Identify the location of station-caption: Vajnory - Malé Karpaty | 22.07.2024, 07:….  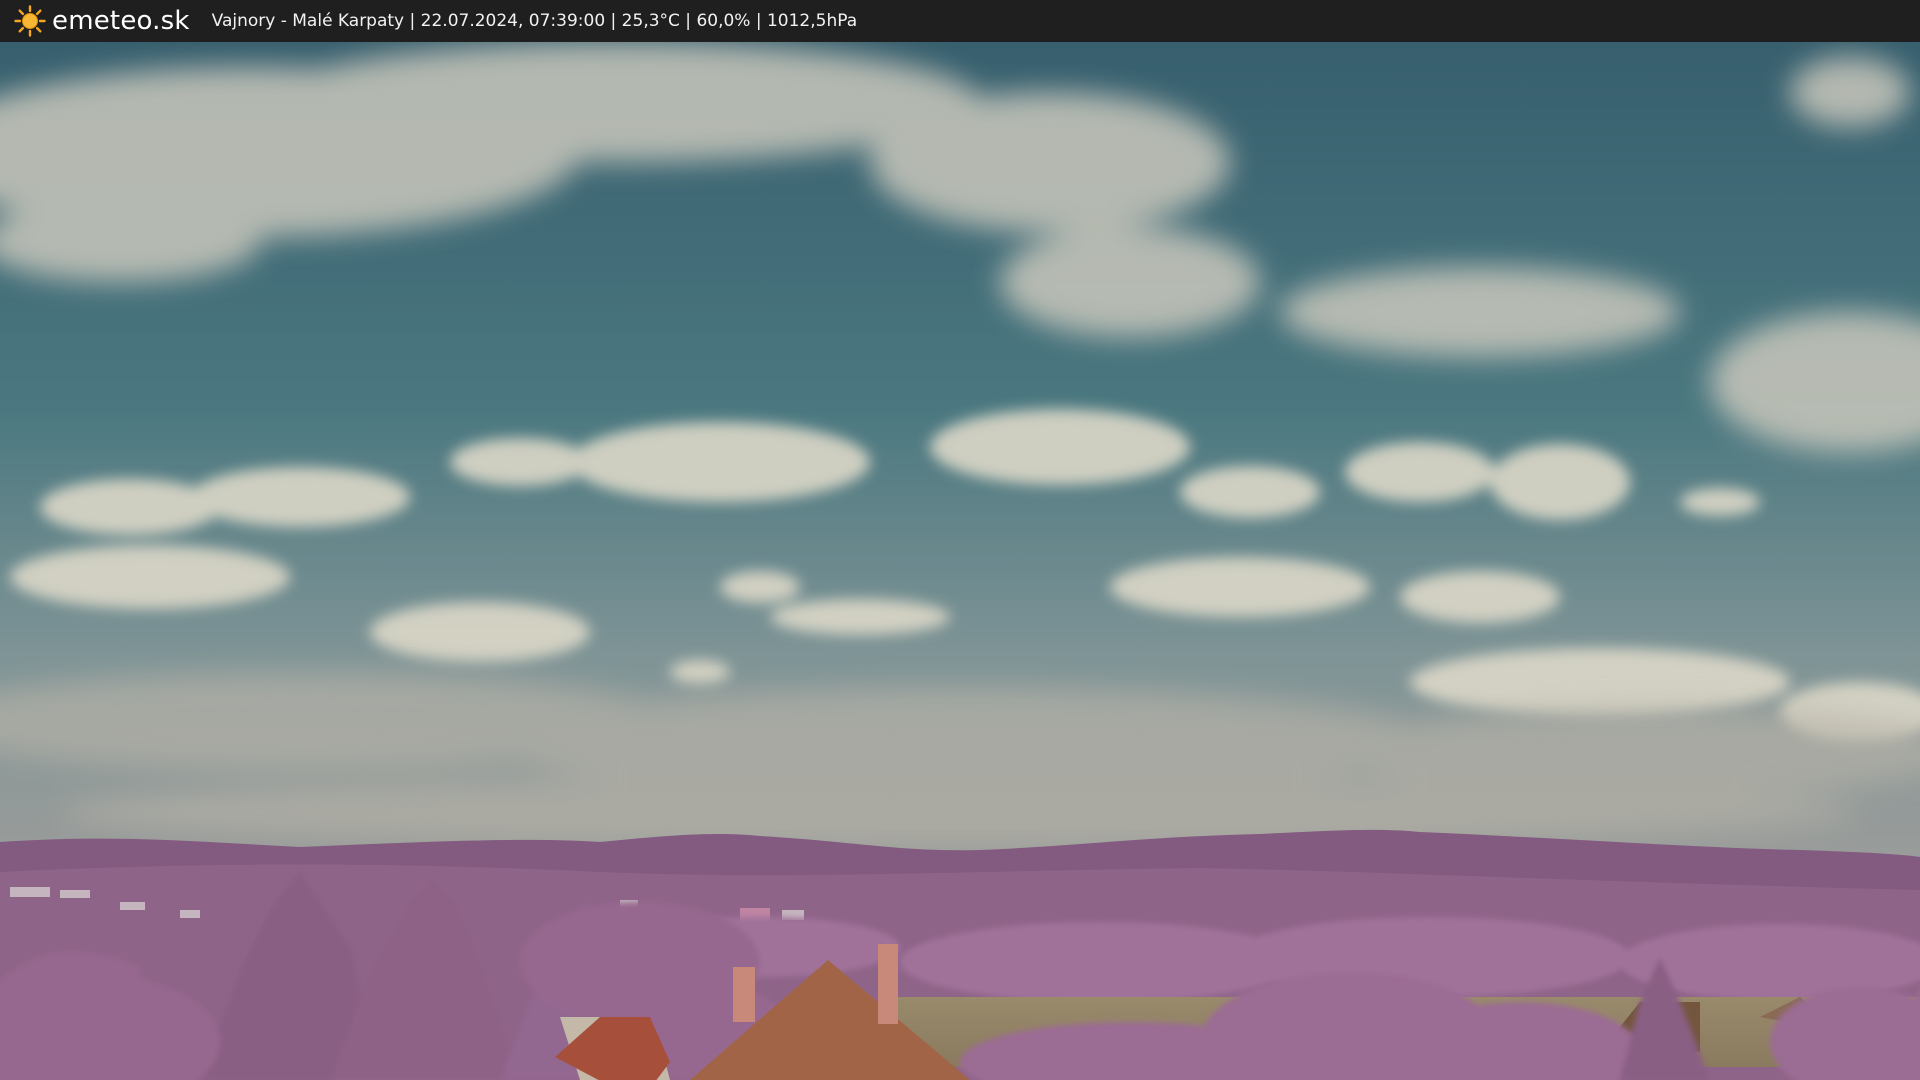
(534, 21).